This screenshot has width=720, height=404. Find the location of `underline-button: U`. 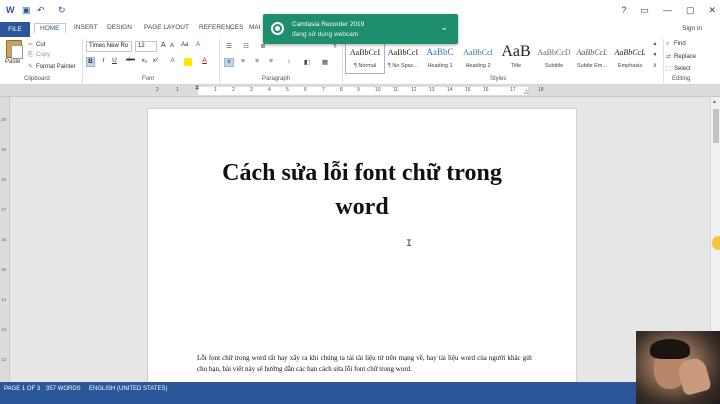

underline-button: U is located at coordinates (114, 62).